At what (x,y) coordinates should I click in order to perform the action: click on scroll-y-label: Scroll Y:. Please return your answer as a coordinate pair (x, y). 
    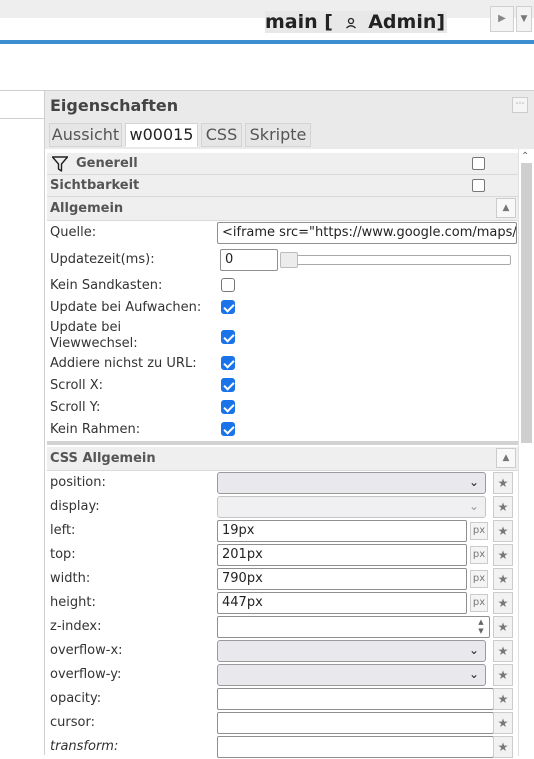
    Looking at the image, I should click on (75, 407).